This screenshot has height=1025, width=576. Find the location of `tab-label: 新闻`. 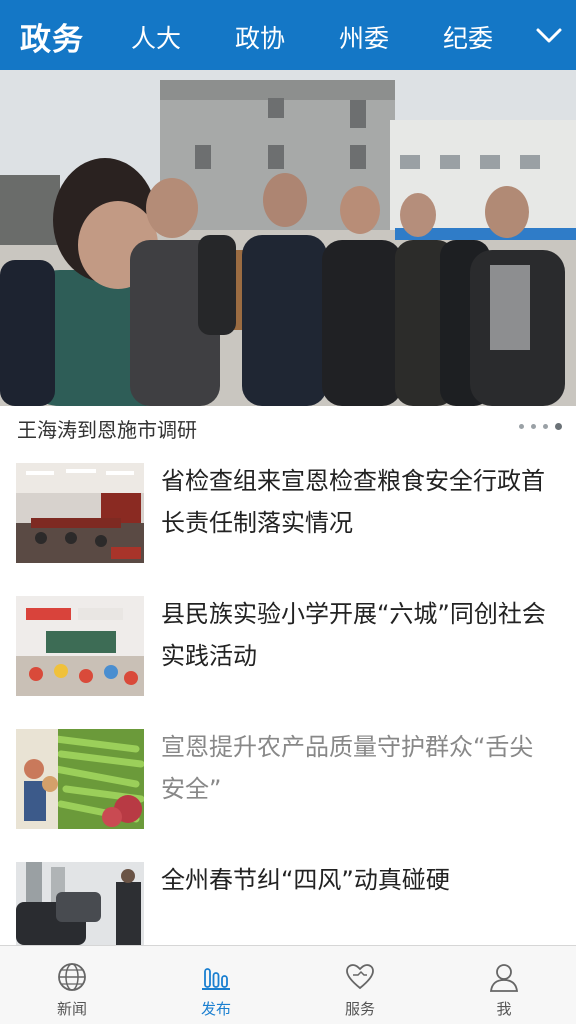

tab-label: 新闻 is located at coordinates (71, 1009).